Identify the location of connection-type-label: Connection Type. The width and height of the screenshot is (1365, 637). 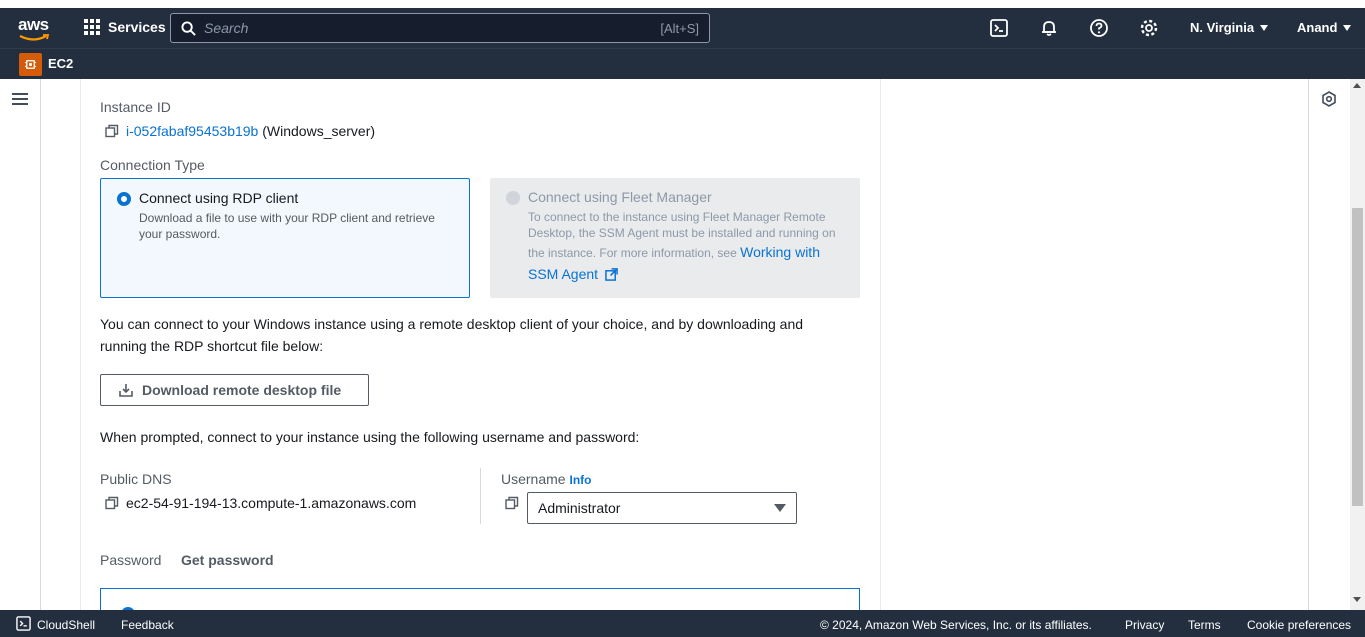
(152, 165).